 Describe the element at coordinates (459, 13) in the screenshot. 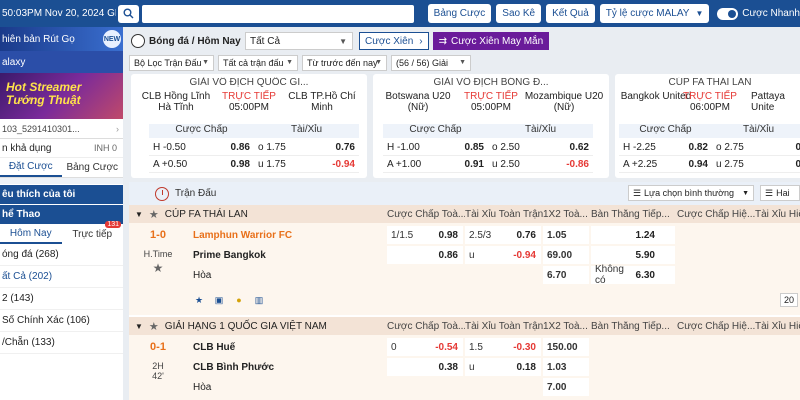

I see `bet-list-button: Bảng Cược` at that location.